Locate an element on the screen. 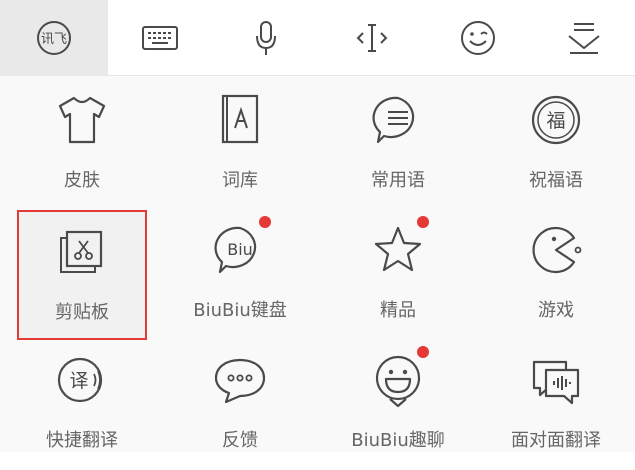 The height and width of the screenshot is (470, 635). toolbar-hide-keyboard-button is located at coordinates (582, 37).